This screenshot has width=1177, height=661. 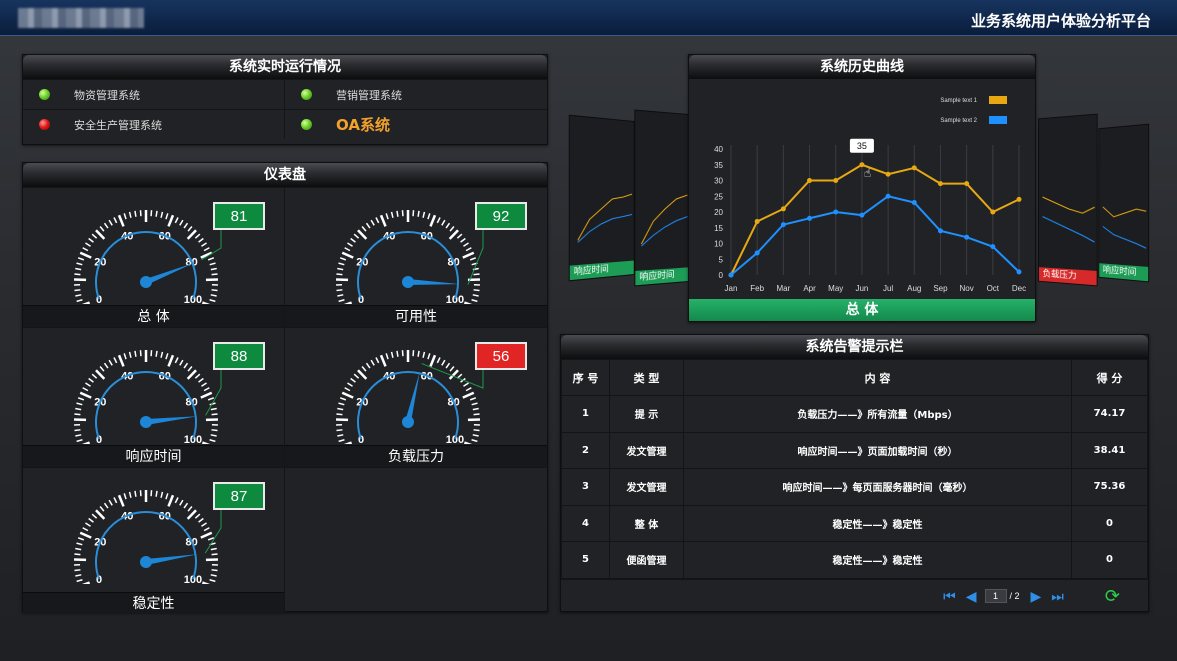 What do you see at coordinates (475, 256) in the screenshot?
I see `gauge-connector` at bounding box center [475, 256].